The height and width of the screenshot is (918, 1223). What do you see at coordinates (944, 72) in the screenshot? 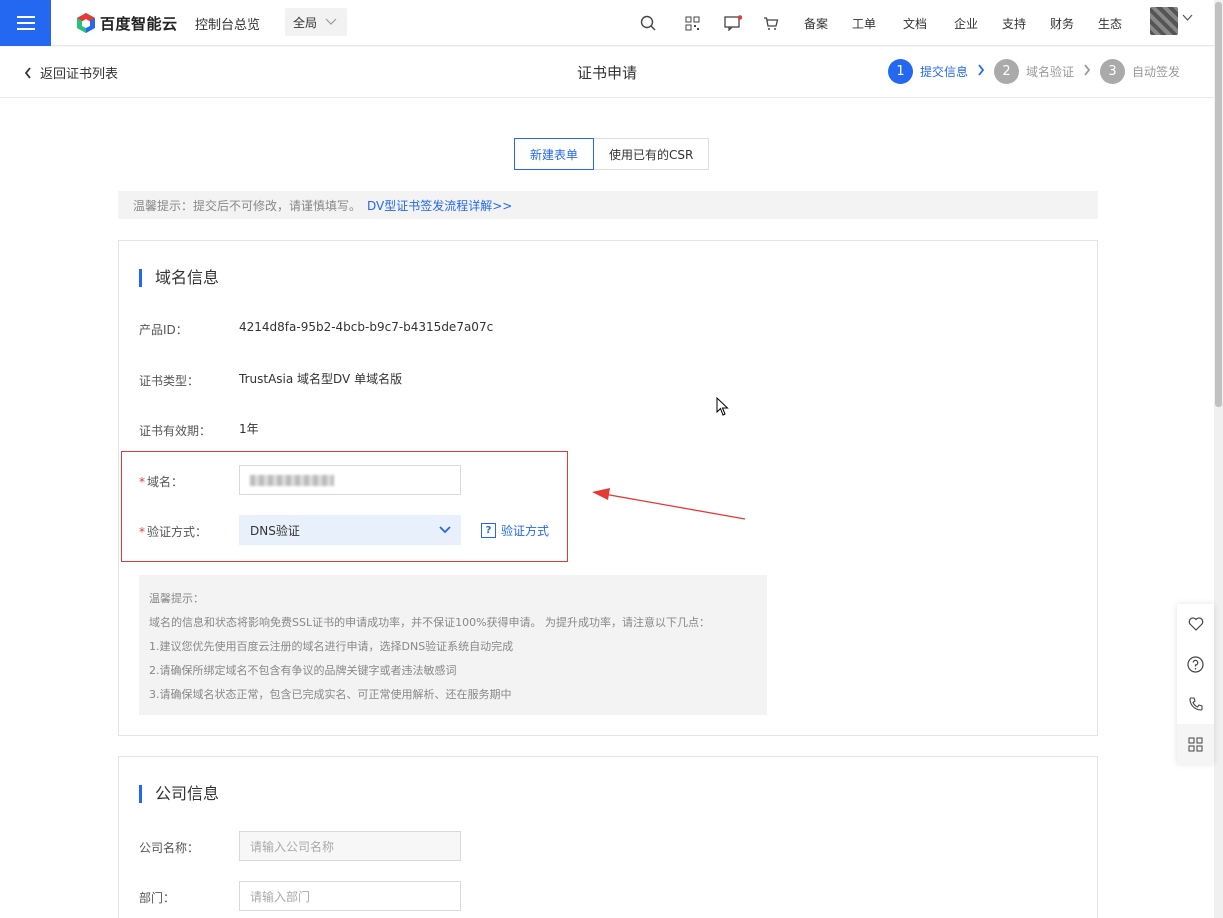
I see `step-label: 提交信息` at bounding box center [944, 72].